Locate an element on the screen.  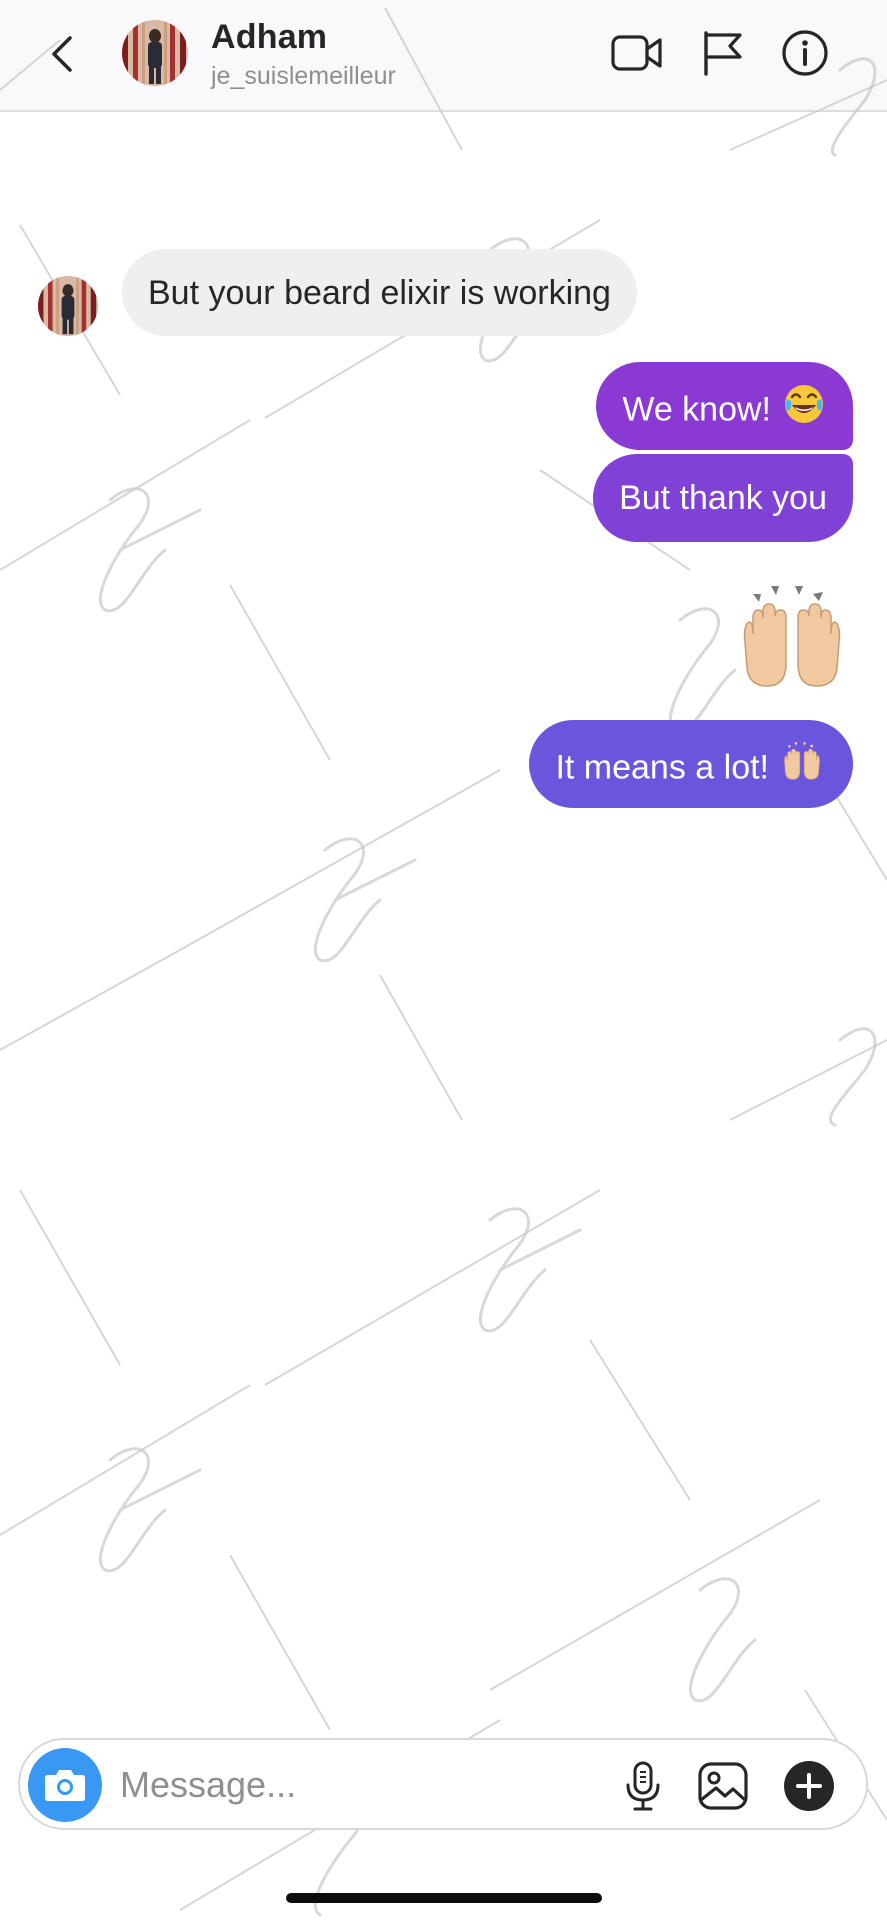
info-icon is located at coordinates (805, 53).